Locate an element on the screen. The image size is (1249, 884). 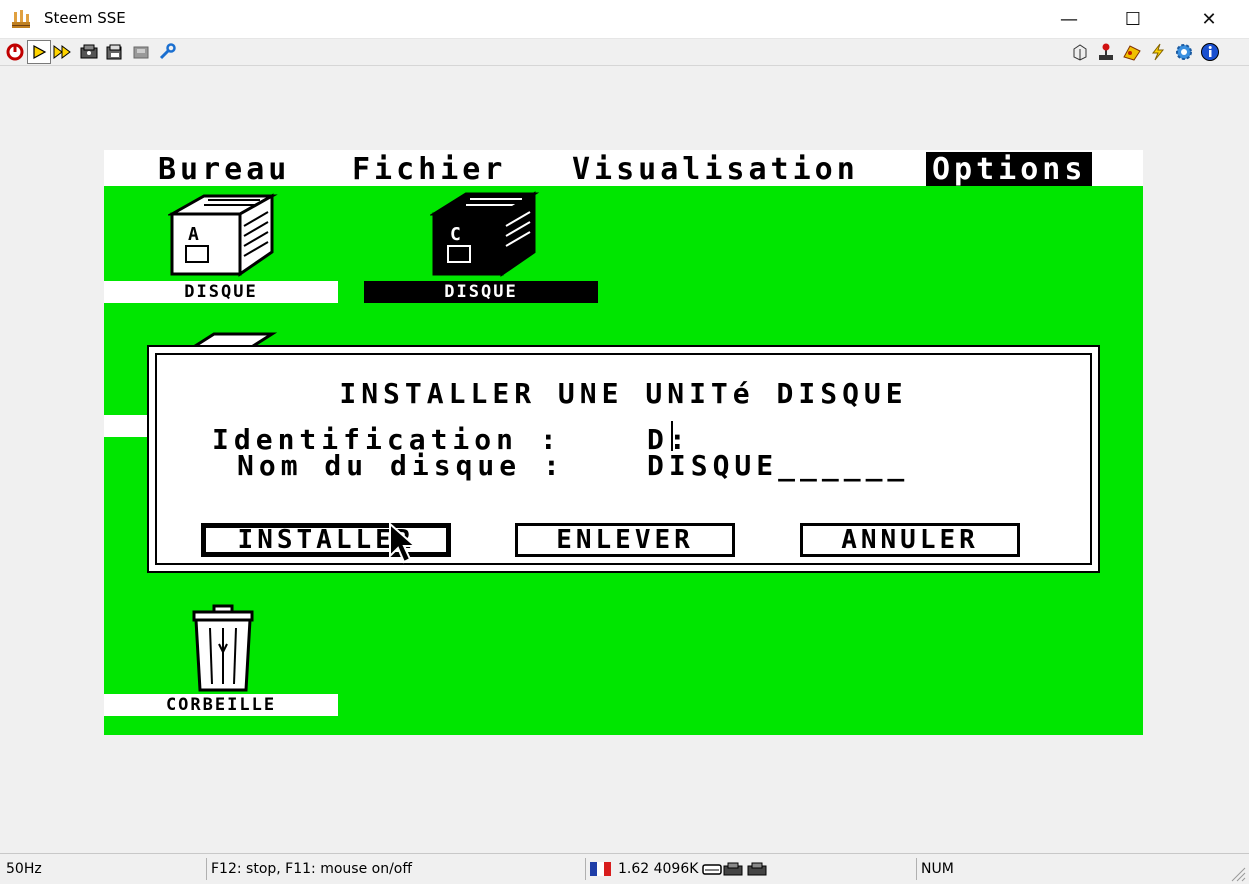
mouse-pointer-icon is located at coordinates (403, 543).